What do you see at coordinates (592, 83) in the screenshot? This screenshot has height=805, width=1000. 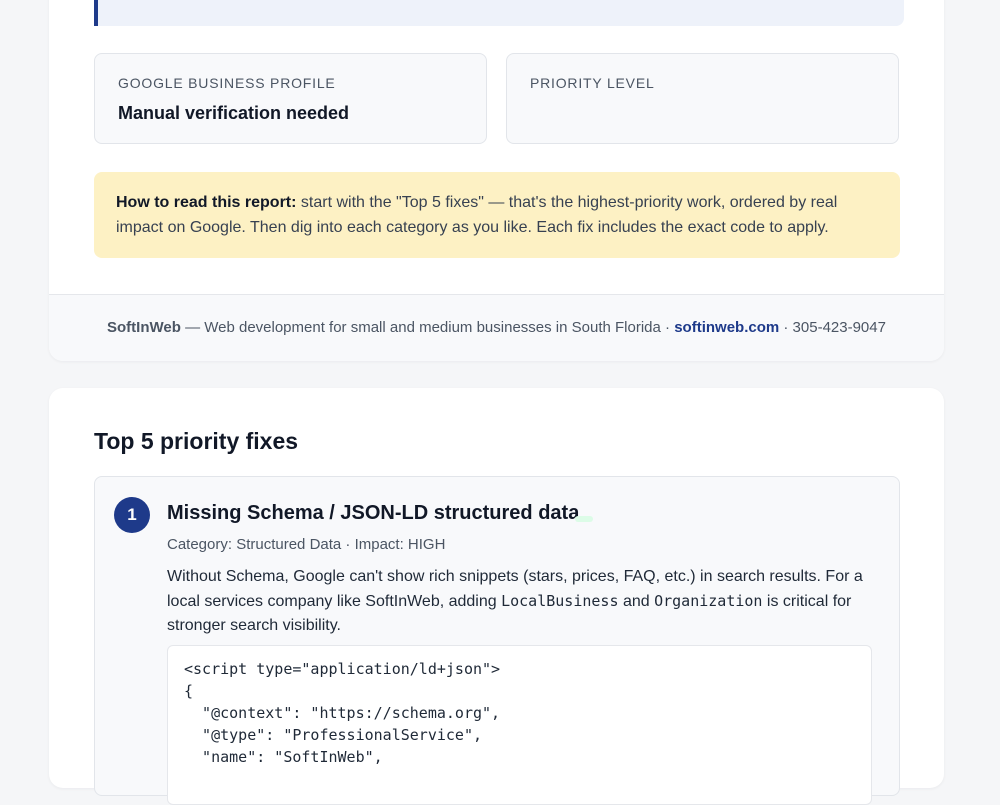 I see `priority-label: PRIORITY LEVEL` at bounding box center [592, 83].